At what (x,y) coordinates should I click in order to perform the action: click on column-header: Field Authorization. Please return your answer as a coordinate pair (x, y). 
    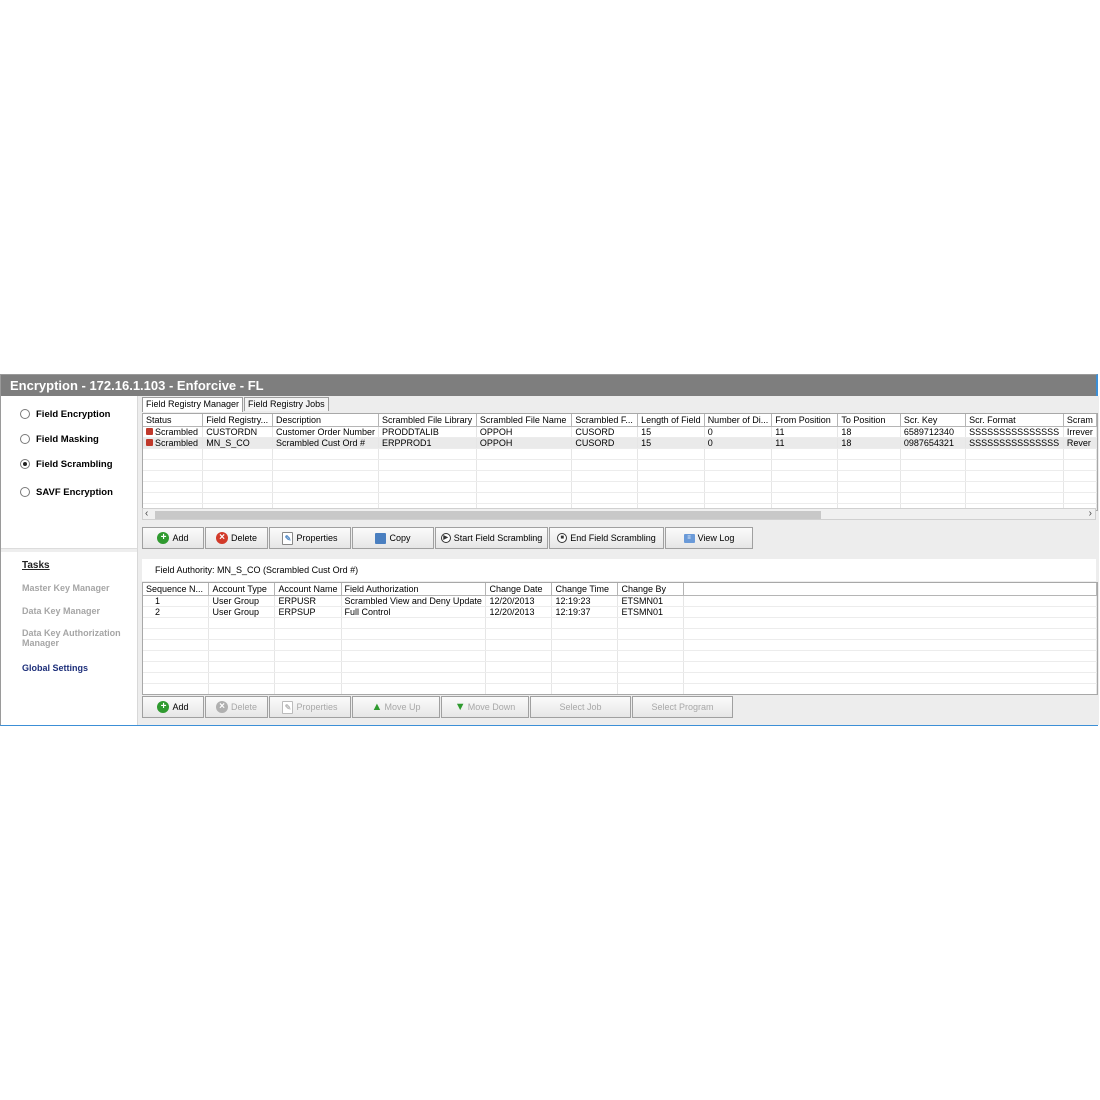
    Looking at the image, I should click on (414, 589).